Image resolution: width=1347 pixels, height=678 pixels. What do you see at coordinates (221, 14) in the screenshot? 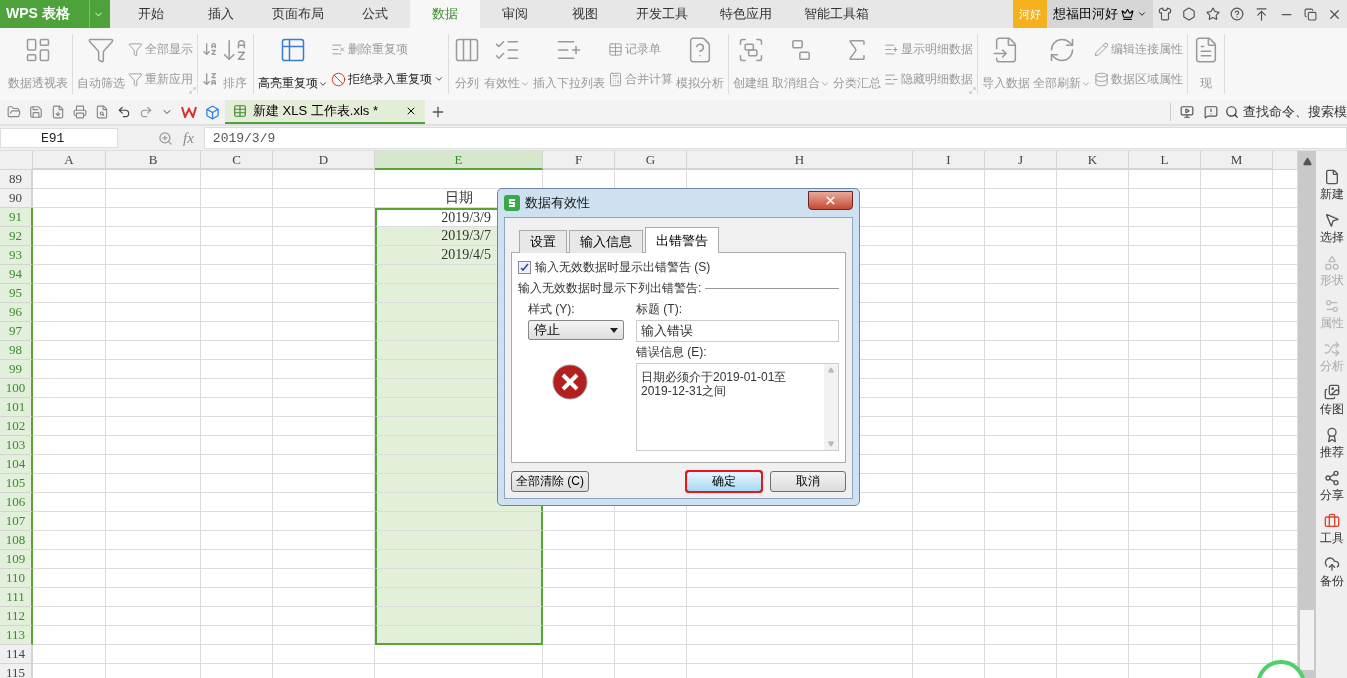
I see `menu-tab: 插入` at bounding box center [221, 14].